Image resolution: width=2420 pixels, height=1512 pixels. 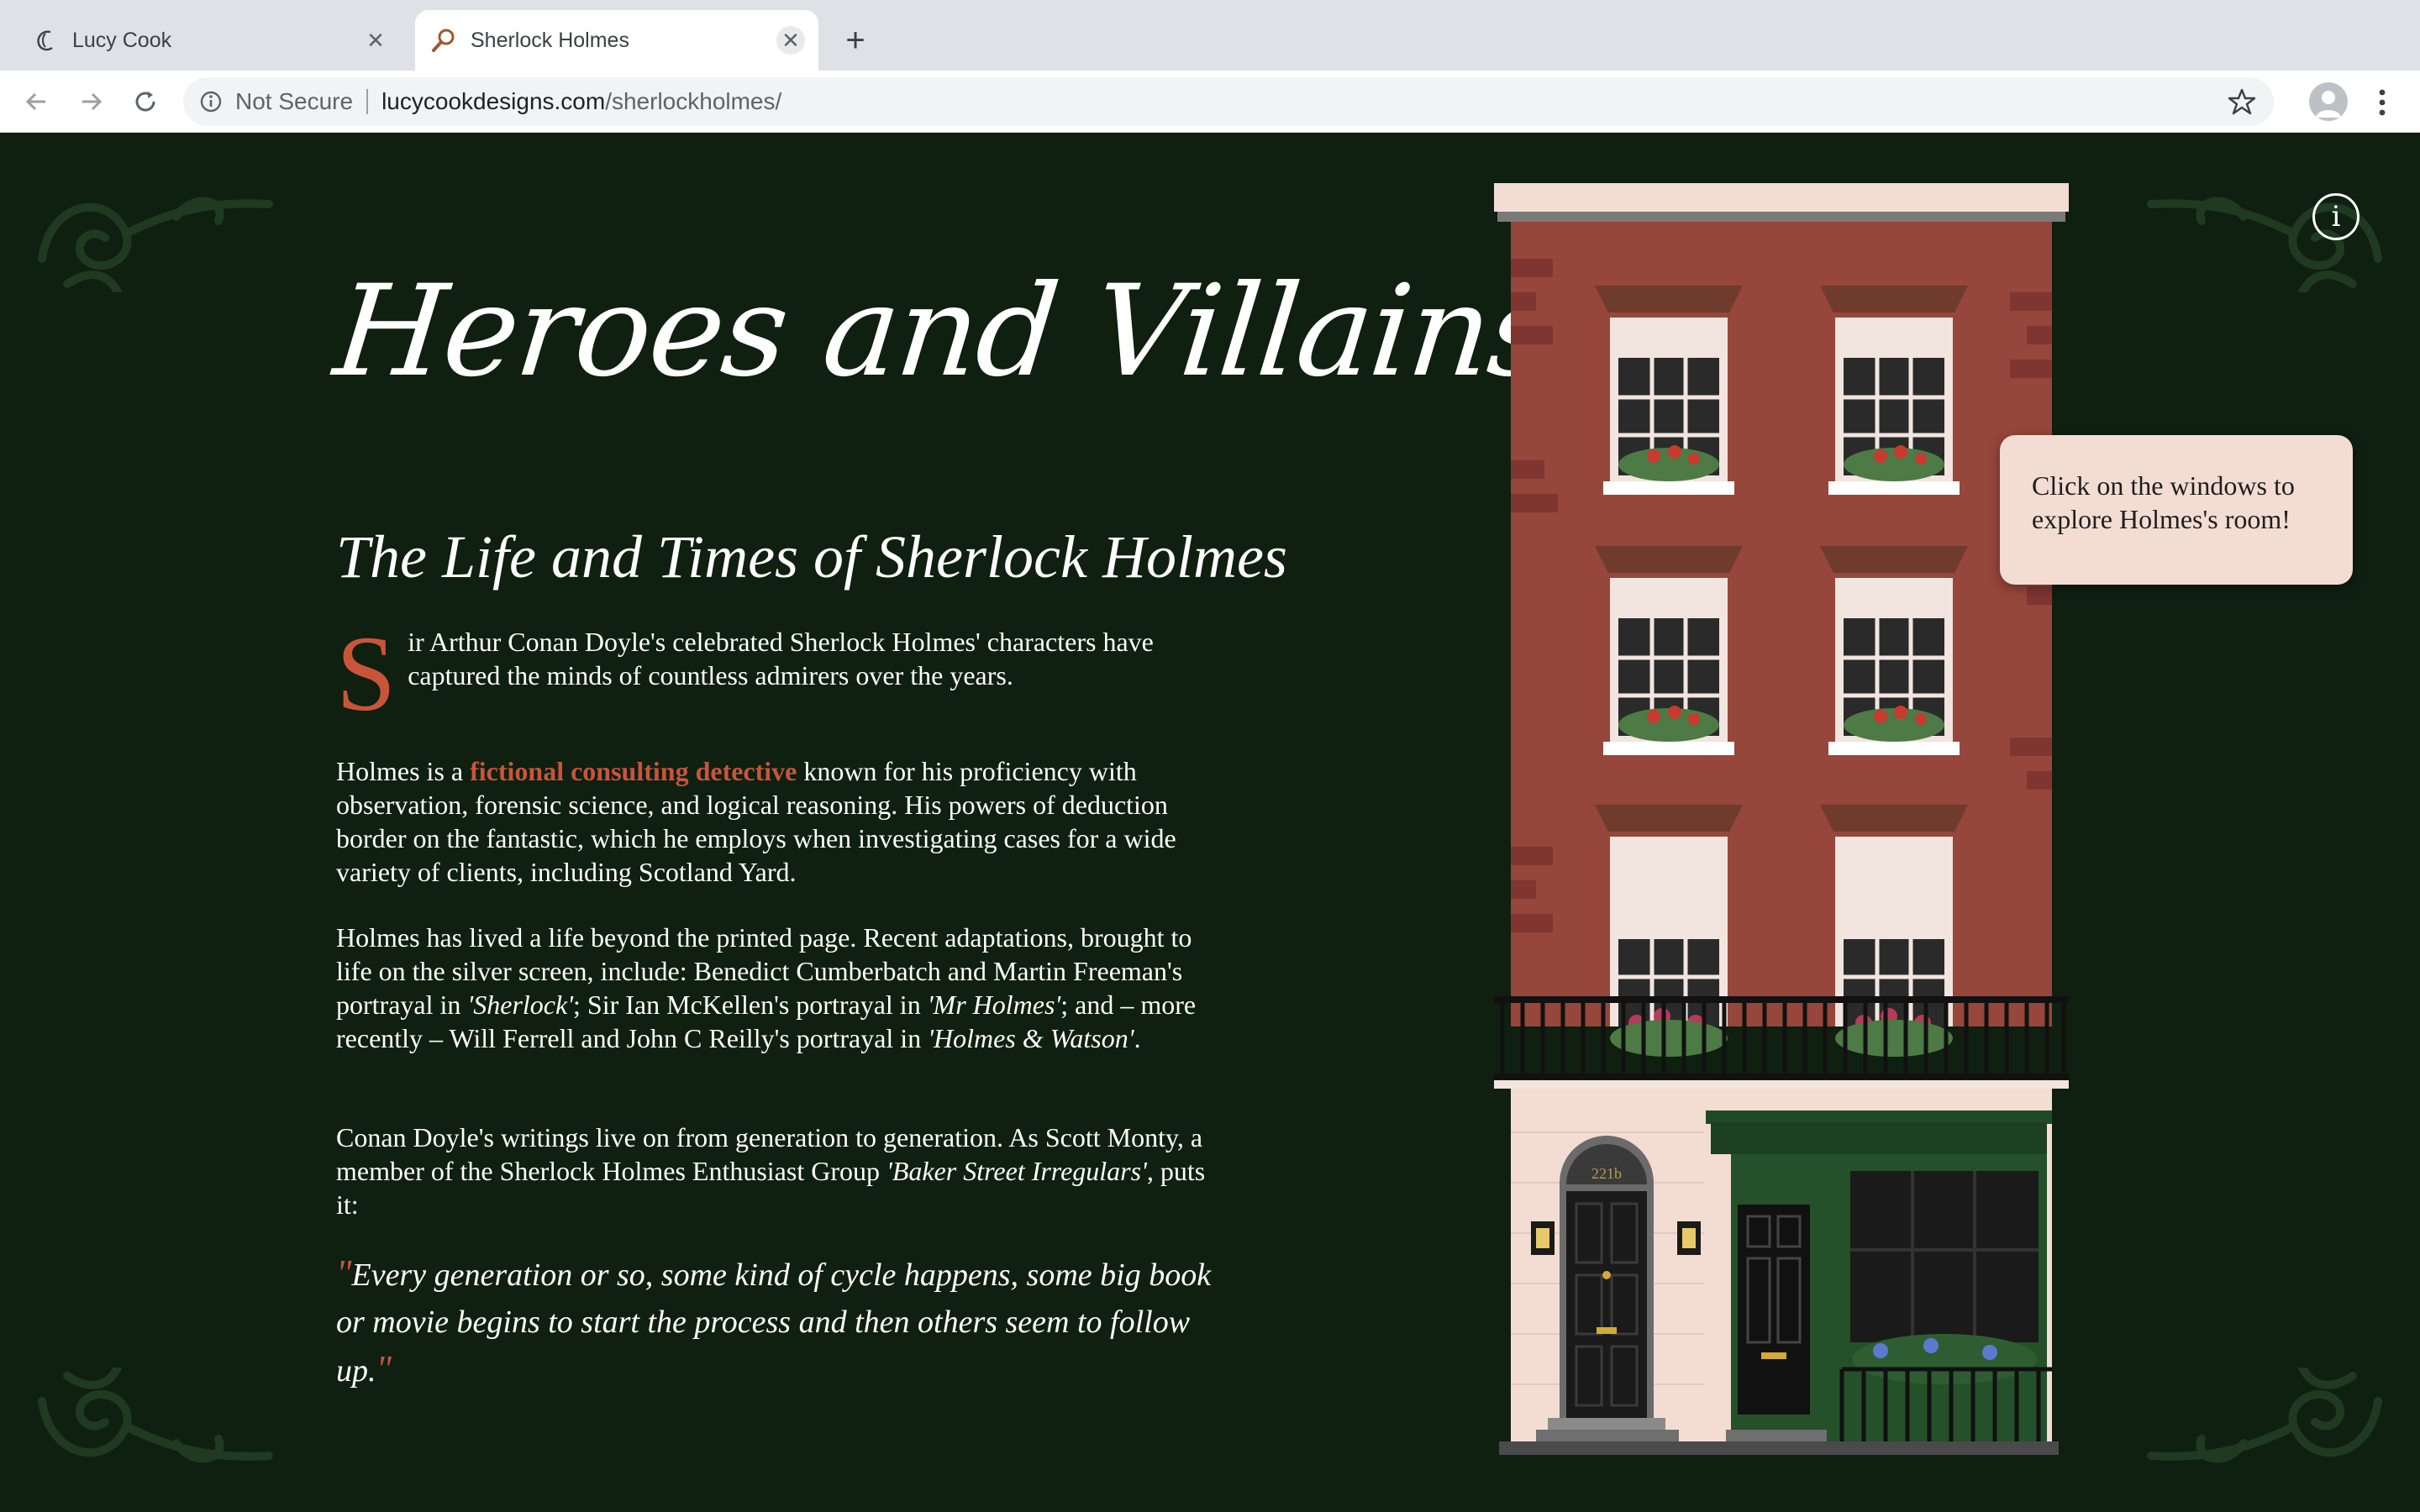 I want to click on tab-title: Lucy Cook, so click(x=122, y=40).